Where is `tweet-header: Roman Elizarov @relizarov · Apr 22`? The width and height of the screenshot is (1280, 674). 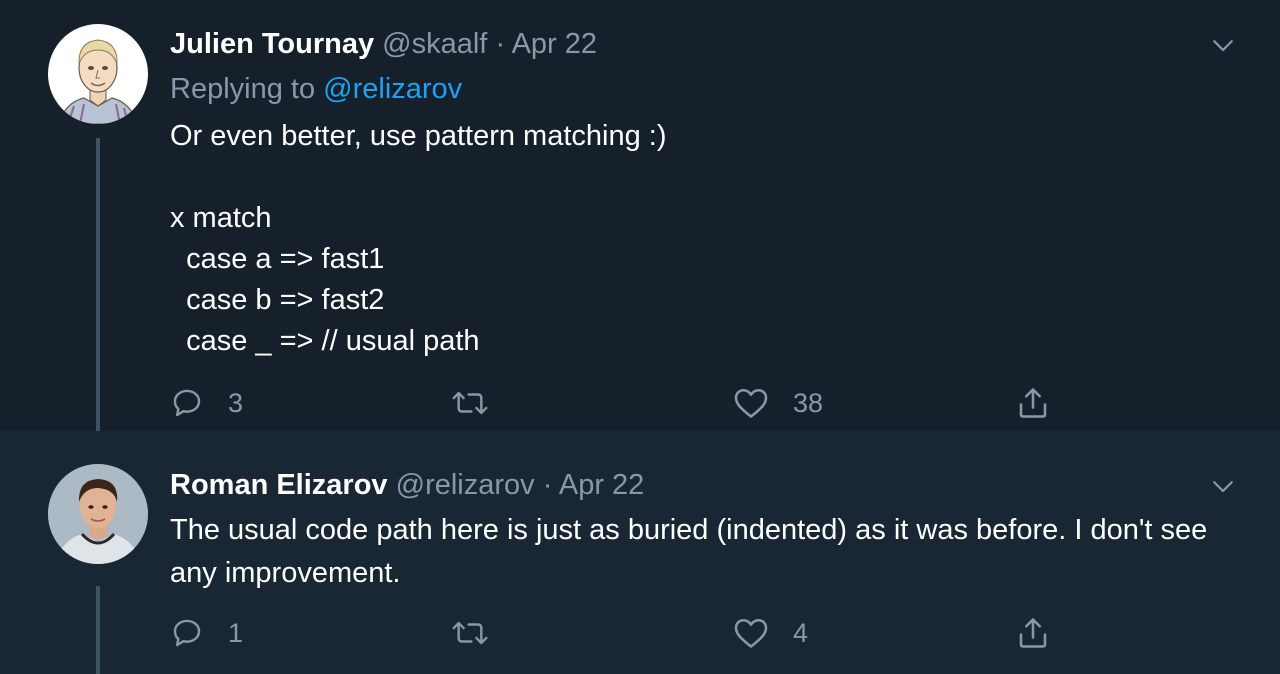
tweet-header: Roman Elizarov @relizarov · Apr 22 is located at coordinates (407, 485).